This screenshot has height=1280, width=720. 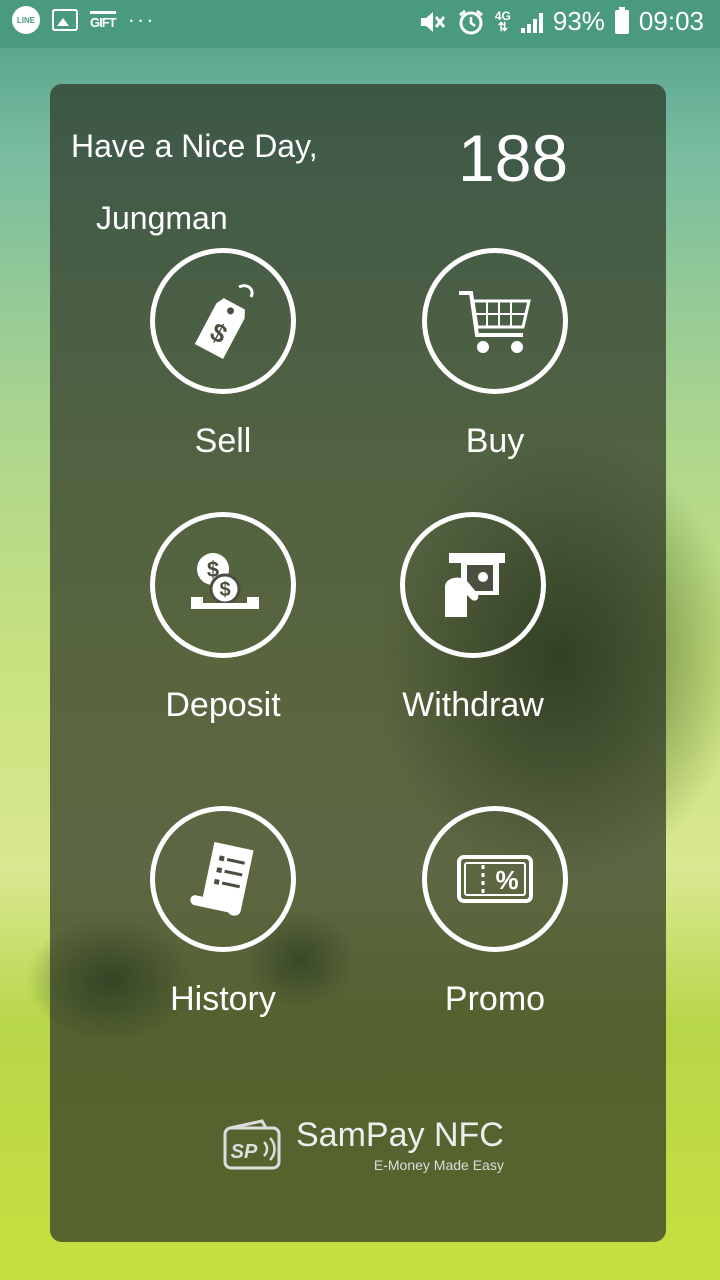 I want to click on greeting-text: Have a Nice Day,, so click(x=194, y=146).